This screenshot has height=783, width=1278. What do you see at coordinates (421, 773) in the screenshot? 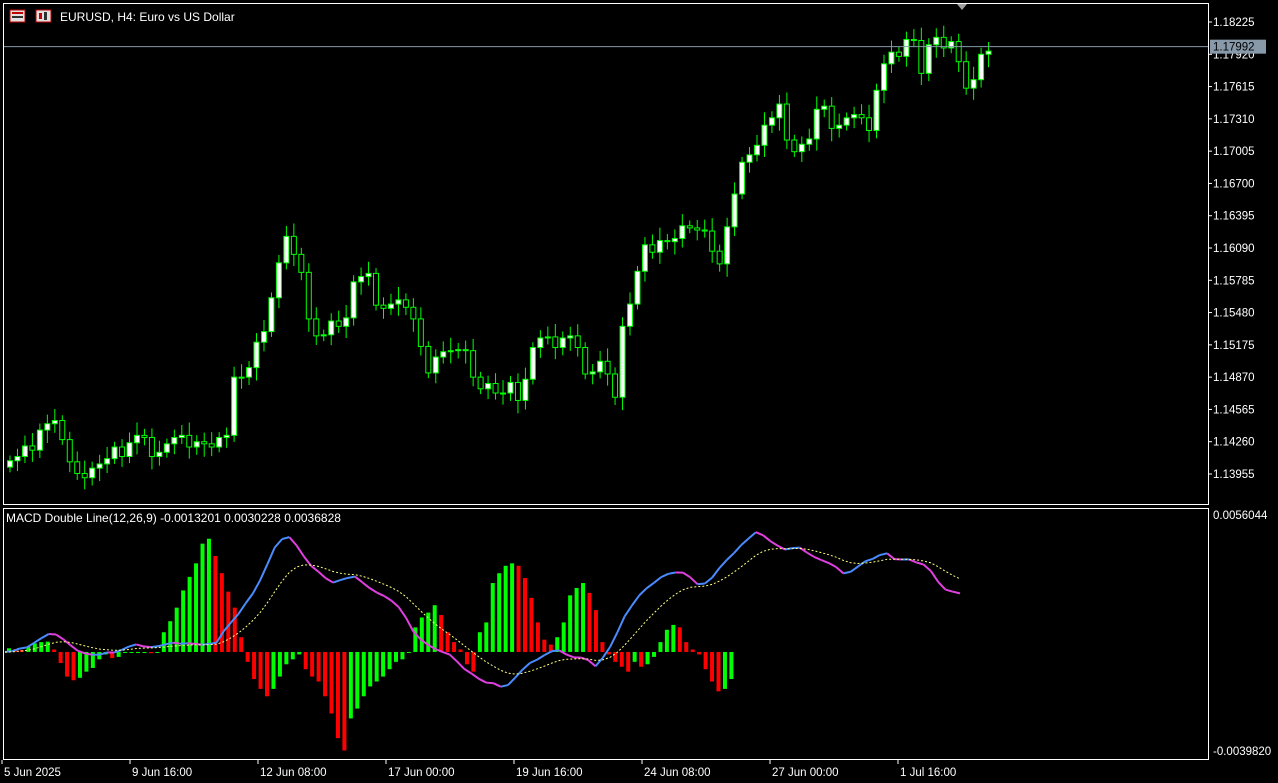
I see `time-tick-label: 17 Jun 00:00` at bounding box center [421, 773].